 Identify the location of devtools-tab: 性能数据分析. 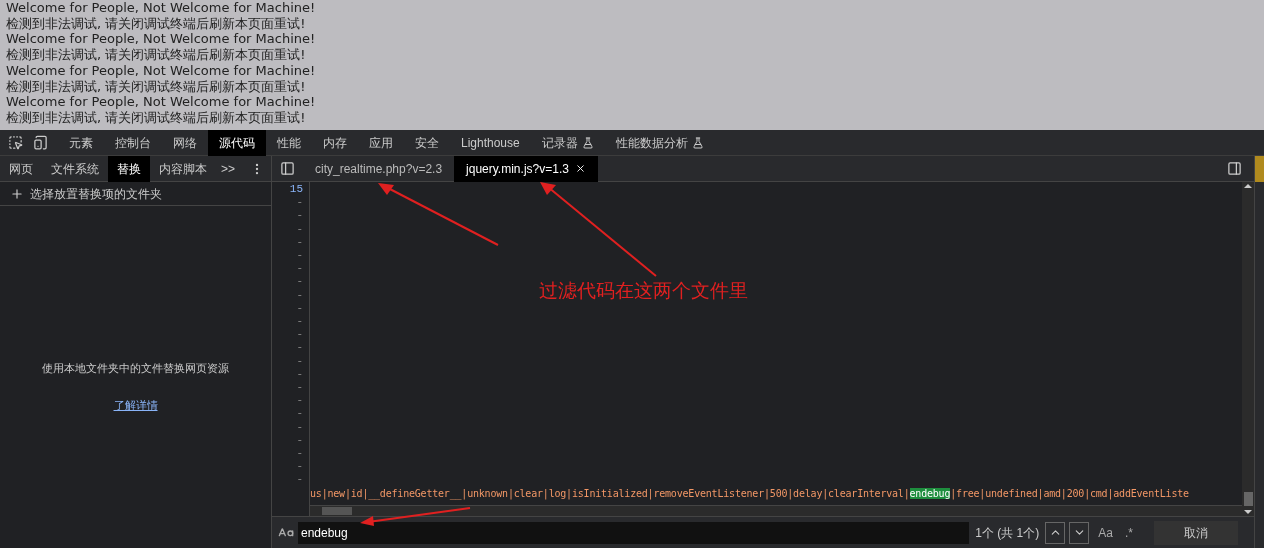
(659, 142).